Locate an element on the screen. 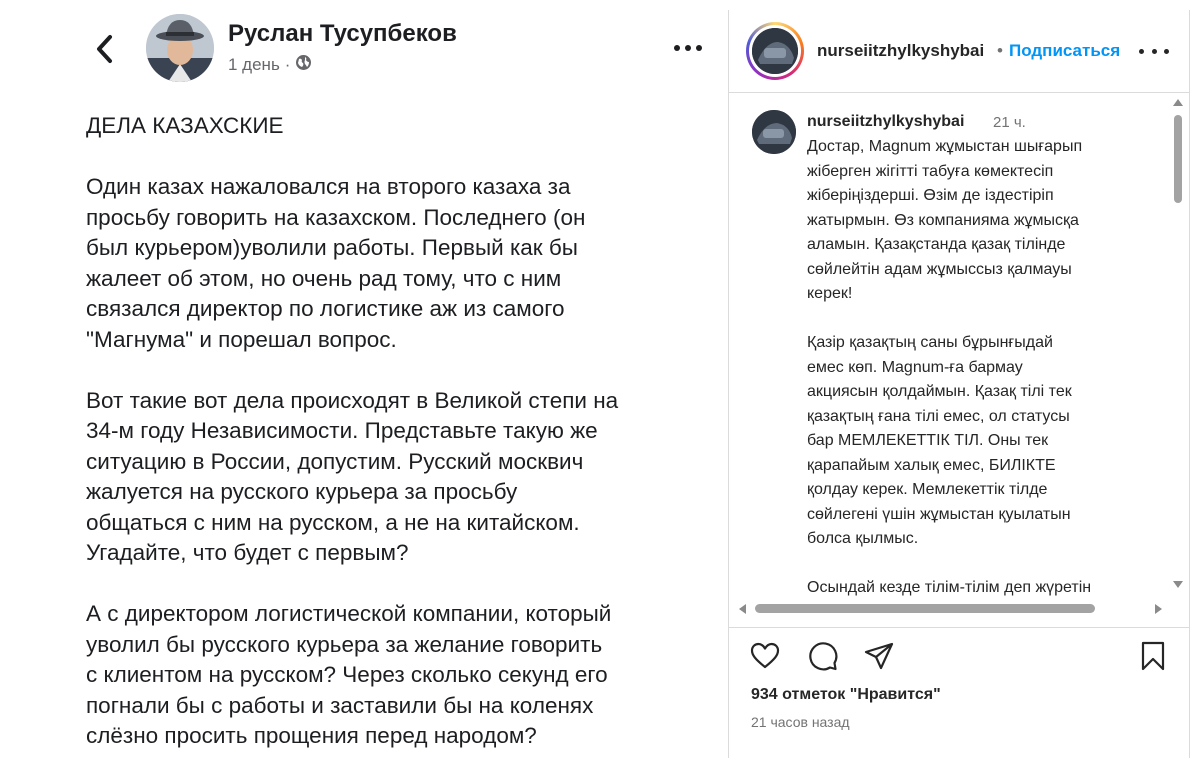 This screenshot has width=1200, height=758. instagram-header: nurseiitzhylkyshybai • Подписаться is located at coordinates (959, 51).